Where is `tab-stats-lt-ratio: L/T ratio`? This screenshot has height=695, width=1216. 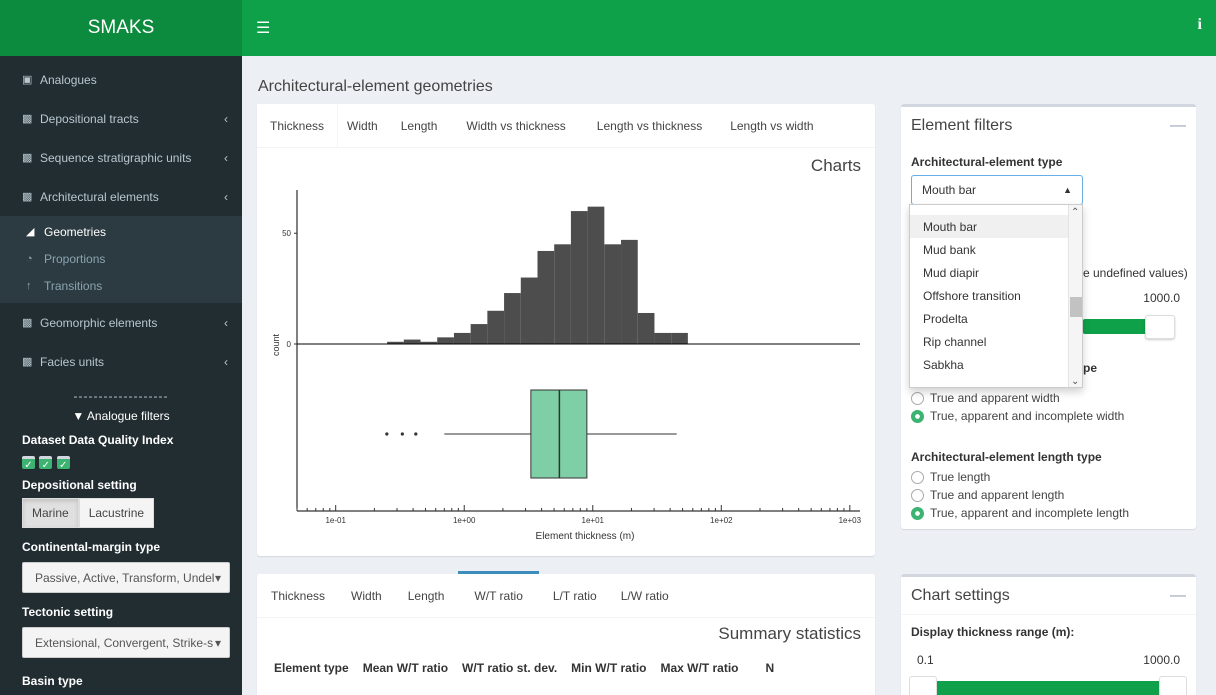
tab-stats-lt-ratio: L/T ratio is located at coordinates (575, 595).